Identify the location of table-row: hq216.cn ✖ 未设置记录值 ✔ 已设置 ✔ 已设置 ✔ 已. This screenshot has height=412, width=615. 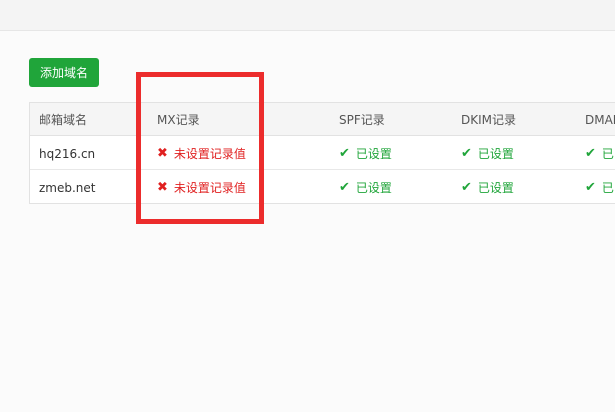
(322, 153).